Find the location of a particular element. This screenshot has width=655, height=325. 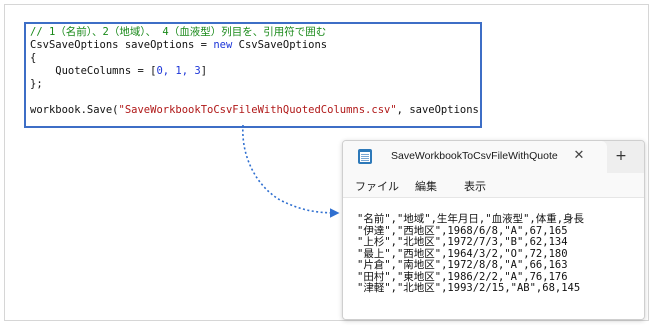

menu-view: 表示 is located at coordinates (475, 186).